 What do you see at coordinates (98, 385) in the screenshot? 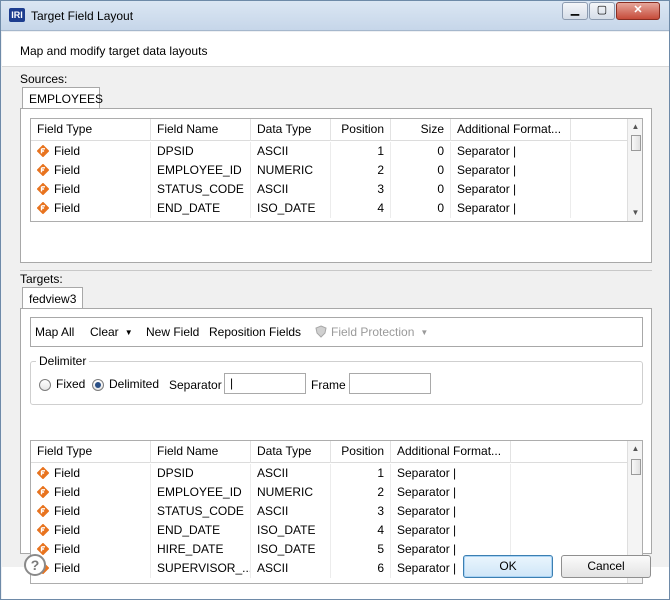
I see `delimited-radio` at bounding box center [98, 385].